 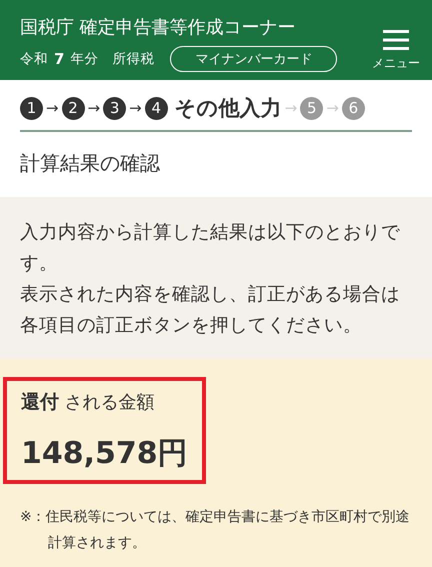 I want to click on page-heading: 計算結果の確認, so click(x=90, y=163).